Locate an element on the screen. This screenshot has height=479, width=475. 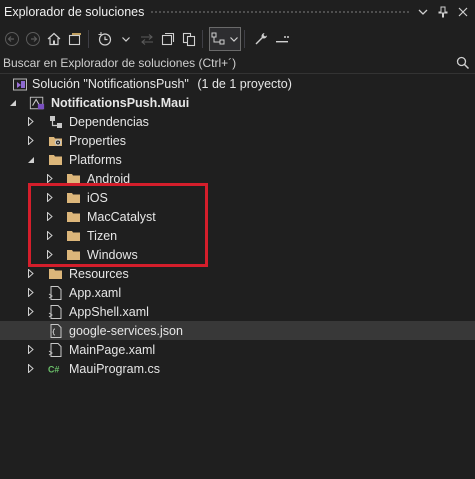
window-position-dropdown is located at coordinates (423, 12).